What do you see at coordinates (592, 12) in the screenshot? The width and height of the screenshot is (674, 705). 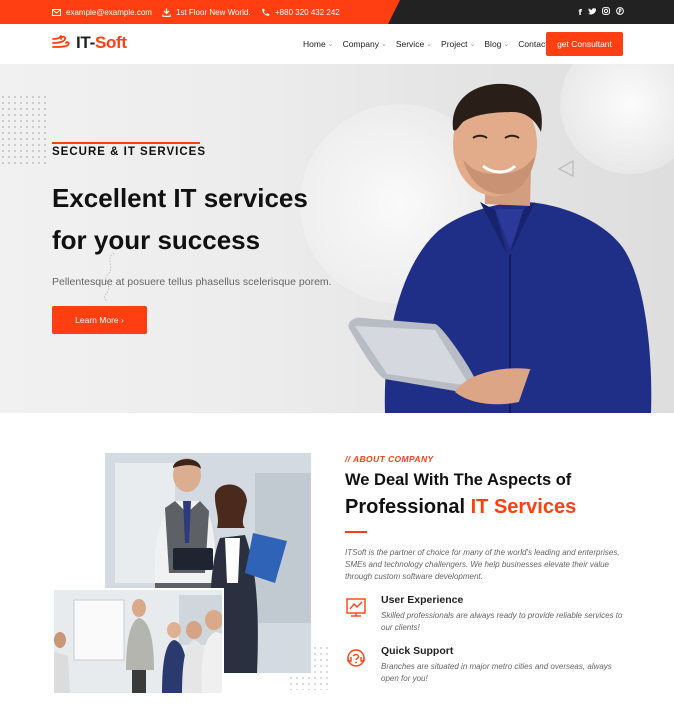 I see `twitter-icon` at bounding box center [592, 12].